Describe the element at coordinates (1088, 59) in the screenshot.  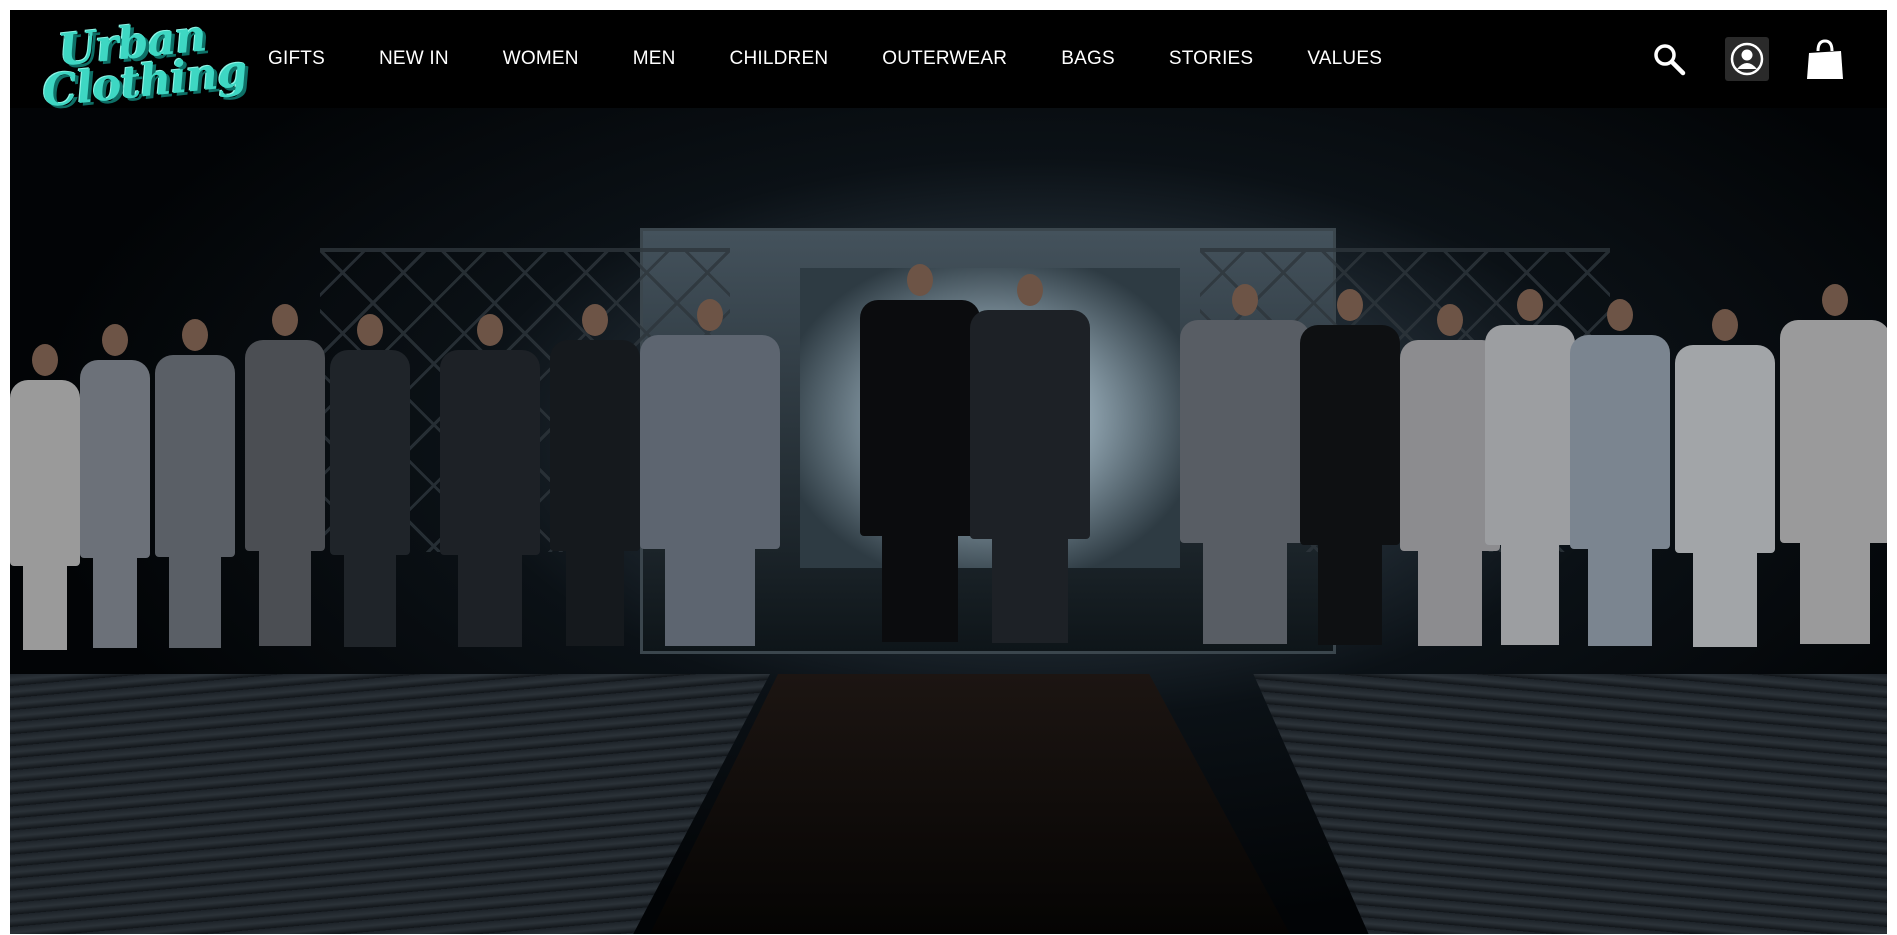
I see `nav-item-bags: BAGS` at that location.